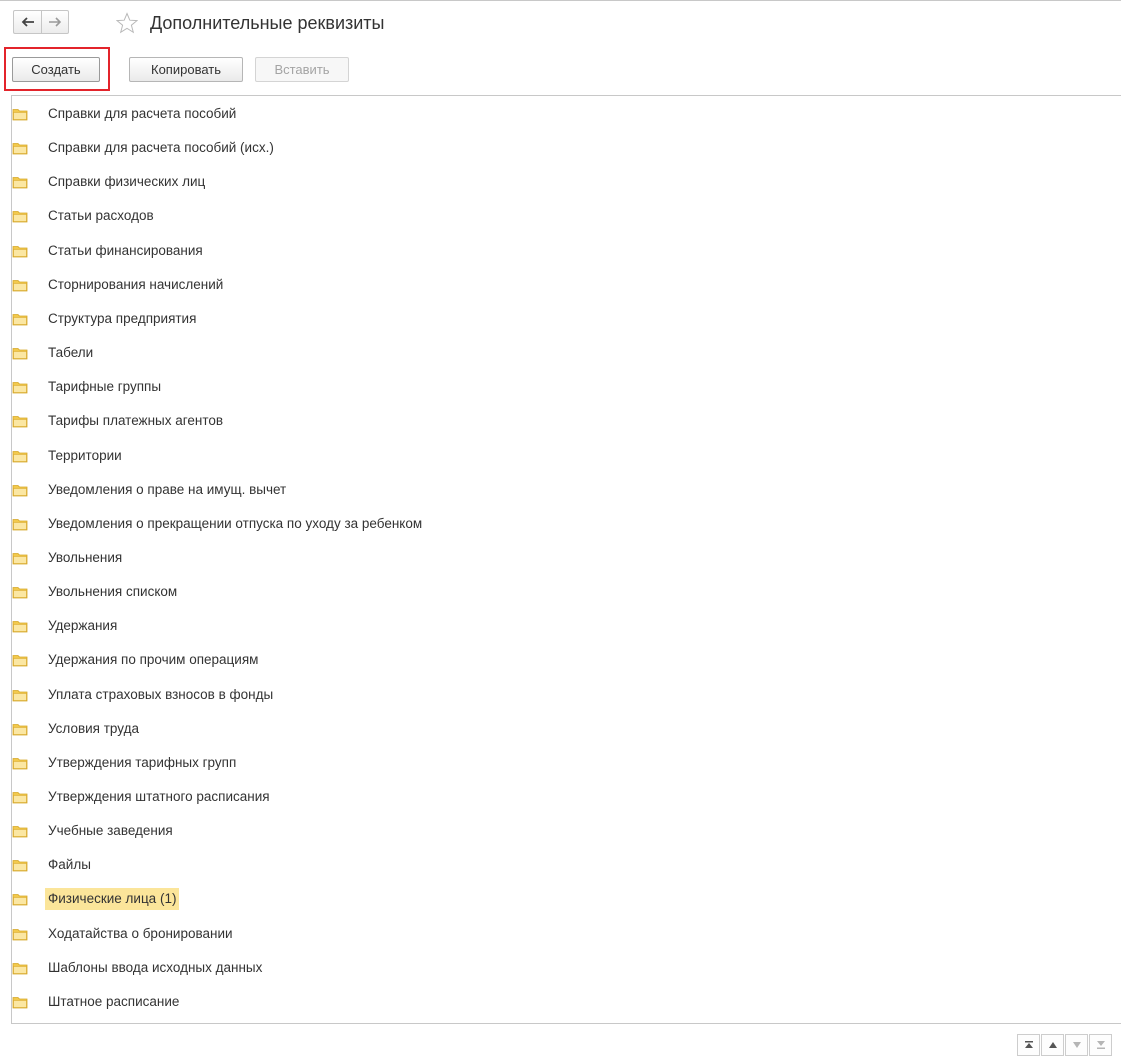 The height and width of the screenshot is (1059, 1121). What do you see at coordinates (142, 762) in the screenshot?
I see `list-item-label: Утверждения тарифных групп` at bounding box center [142, 762].